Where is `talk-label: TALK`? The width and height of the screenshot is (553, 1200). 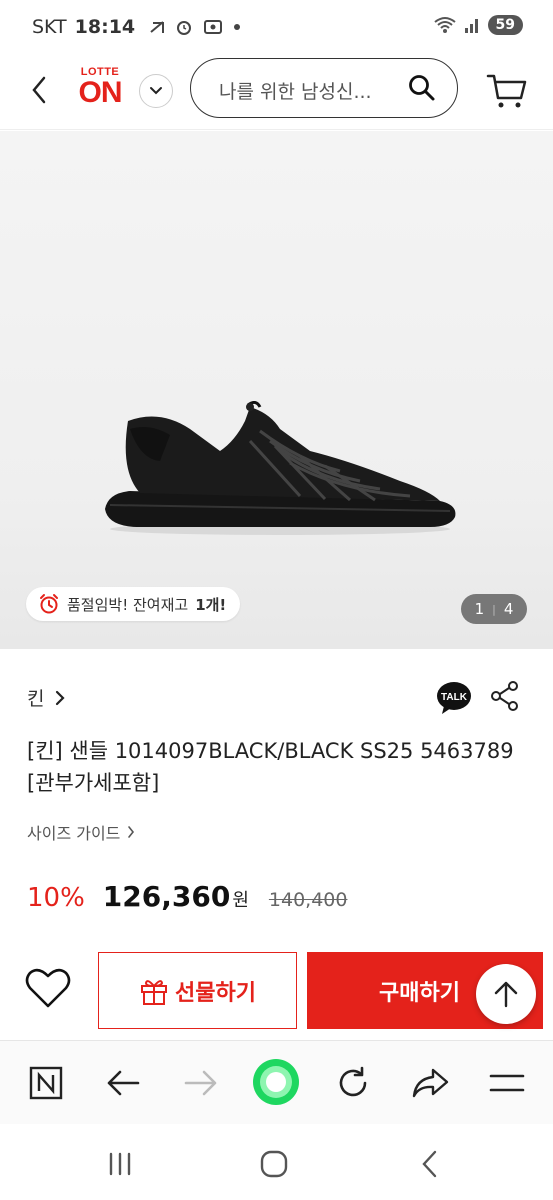
talk-label: TALK is located at coordinates (454, 697).